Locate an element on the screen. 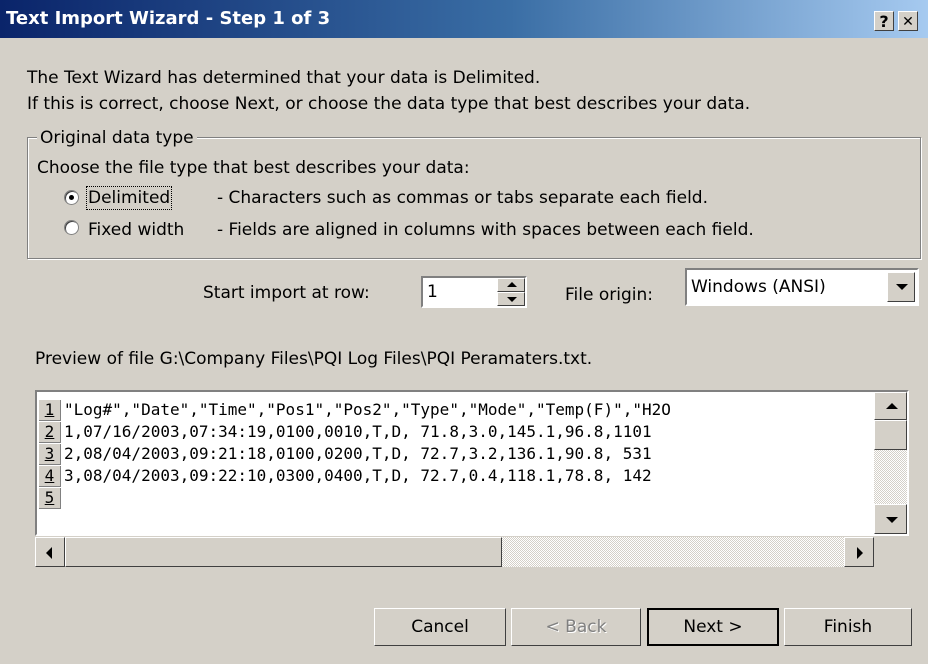 The image size is (928, 664). start-row-value: 1 is located at coordinates (432, 292).